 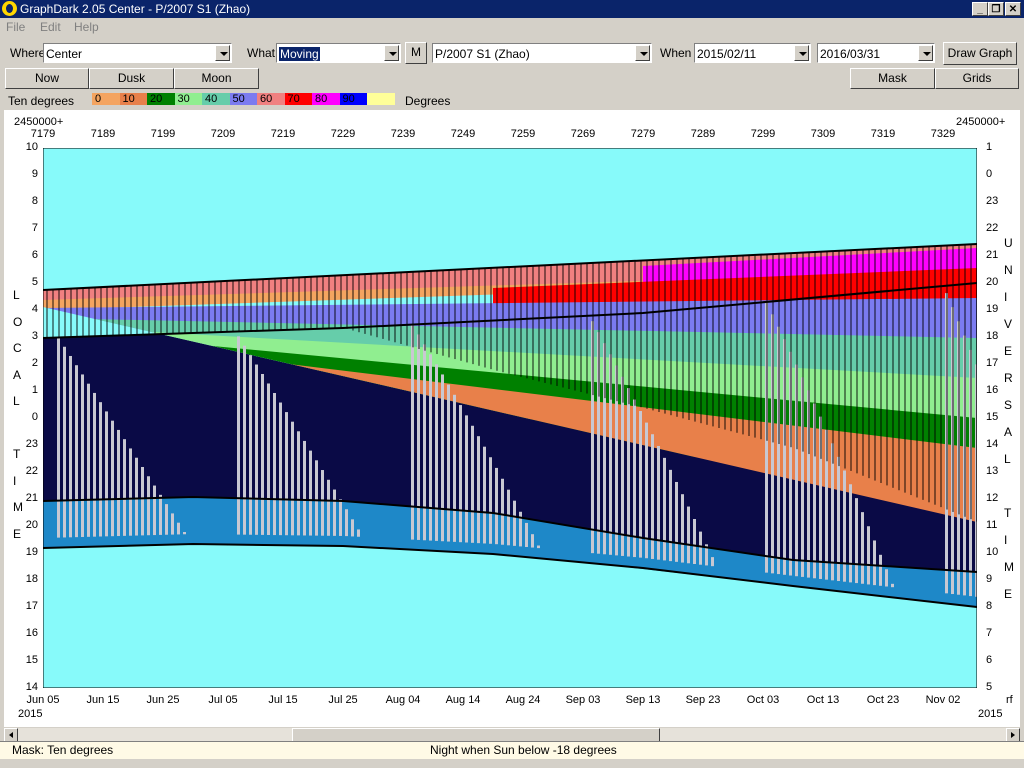 What do you see at coordinates (980, 9) in the screenshot?
I see `minimize-icon: _` at bounding box center [980, 9].